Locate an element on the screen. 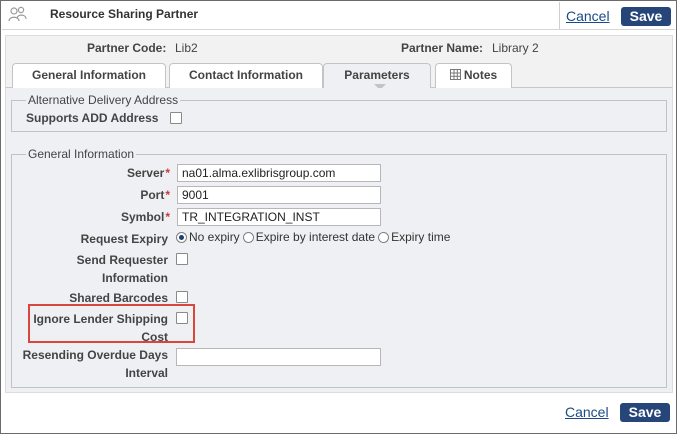 The width and height of the screenshot is (677, 434). radio-interest-date-dot is located at coordinates (248, 237).